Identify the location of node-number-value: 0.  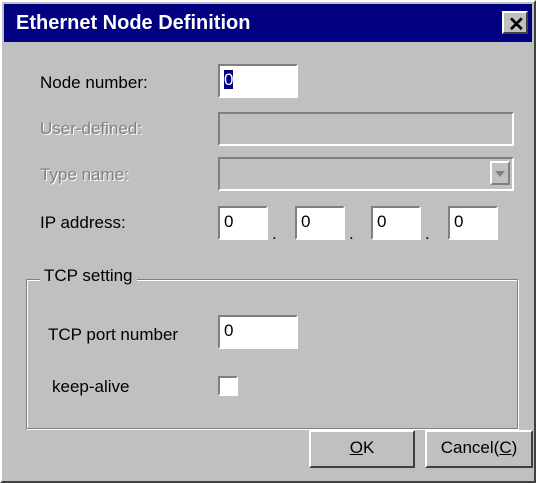
(229, 79).